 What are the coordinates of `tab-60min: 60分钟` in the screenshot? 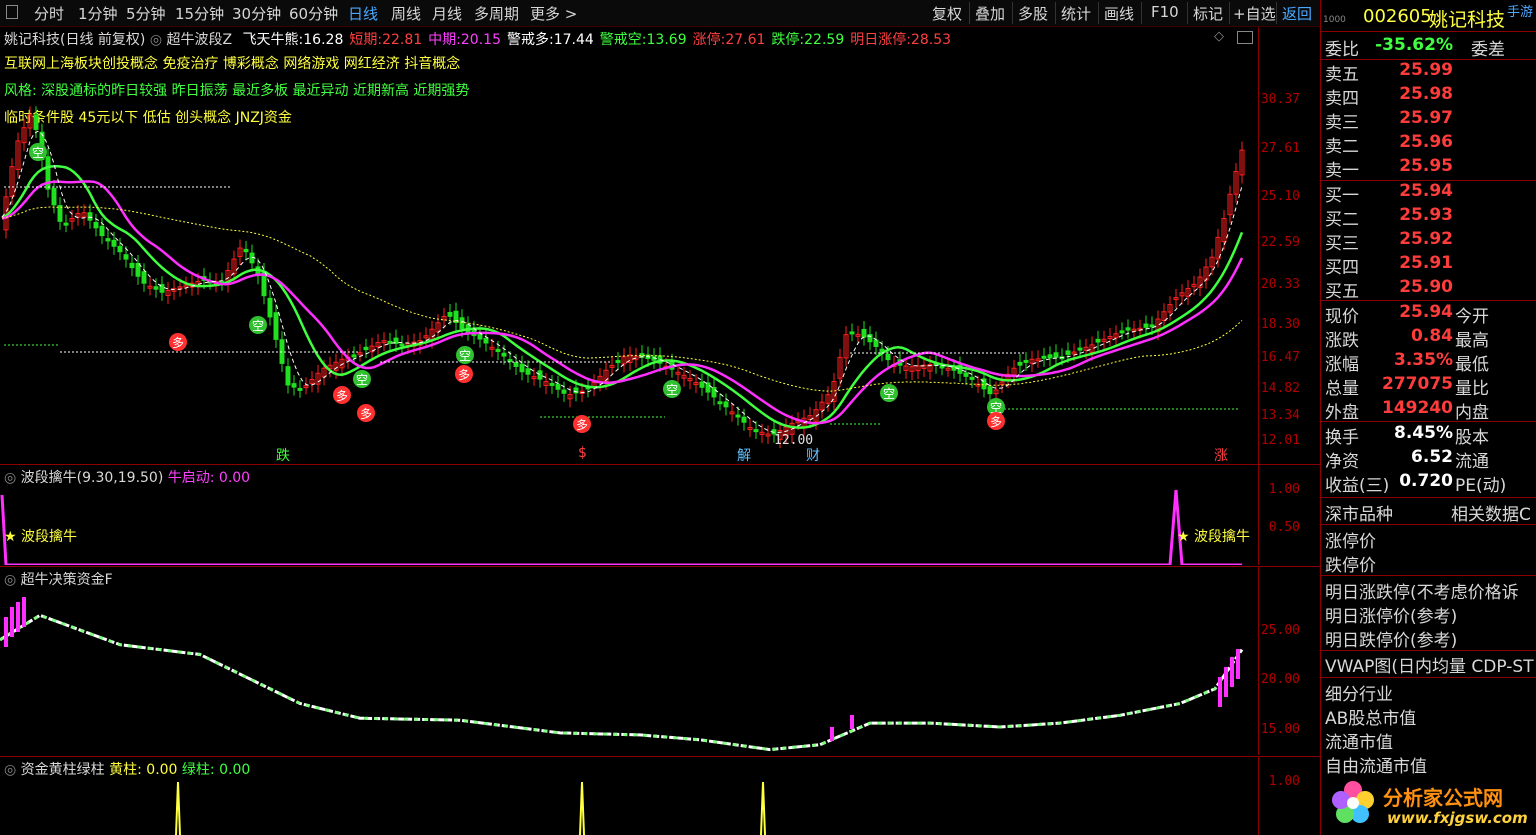 It's located at (313, 13).